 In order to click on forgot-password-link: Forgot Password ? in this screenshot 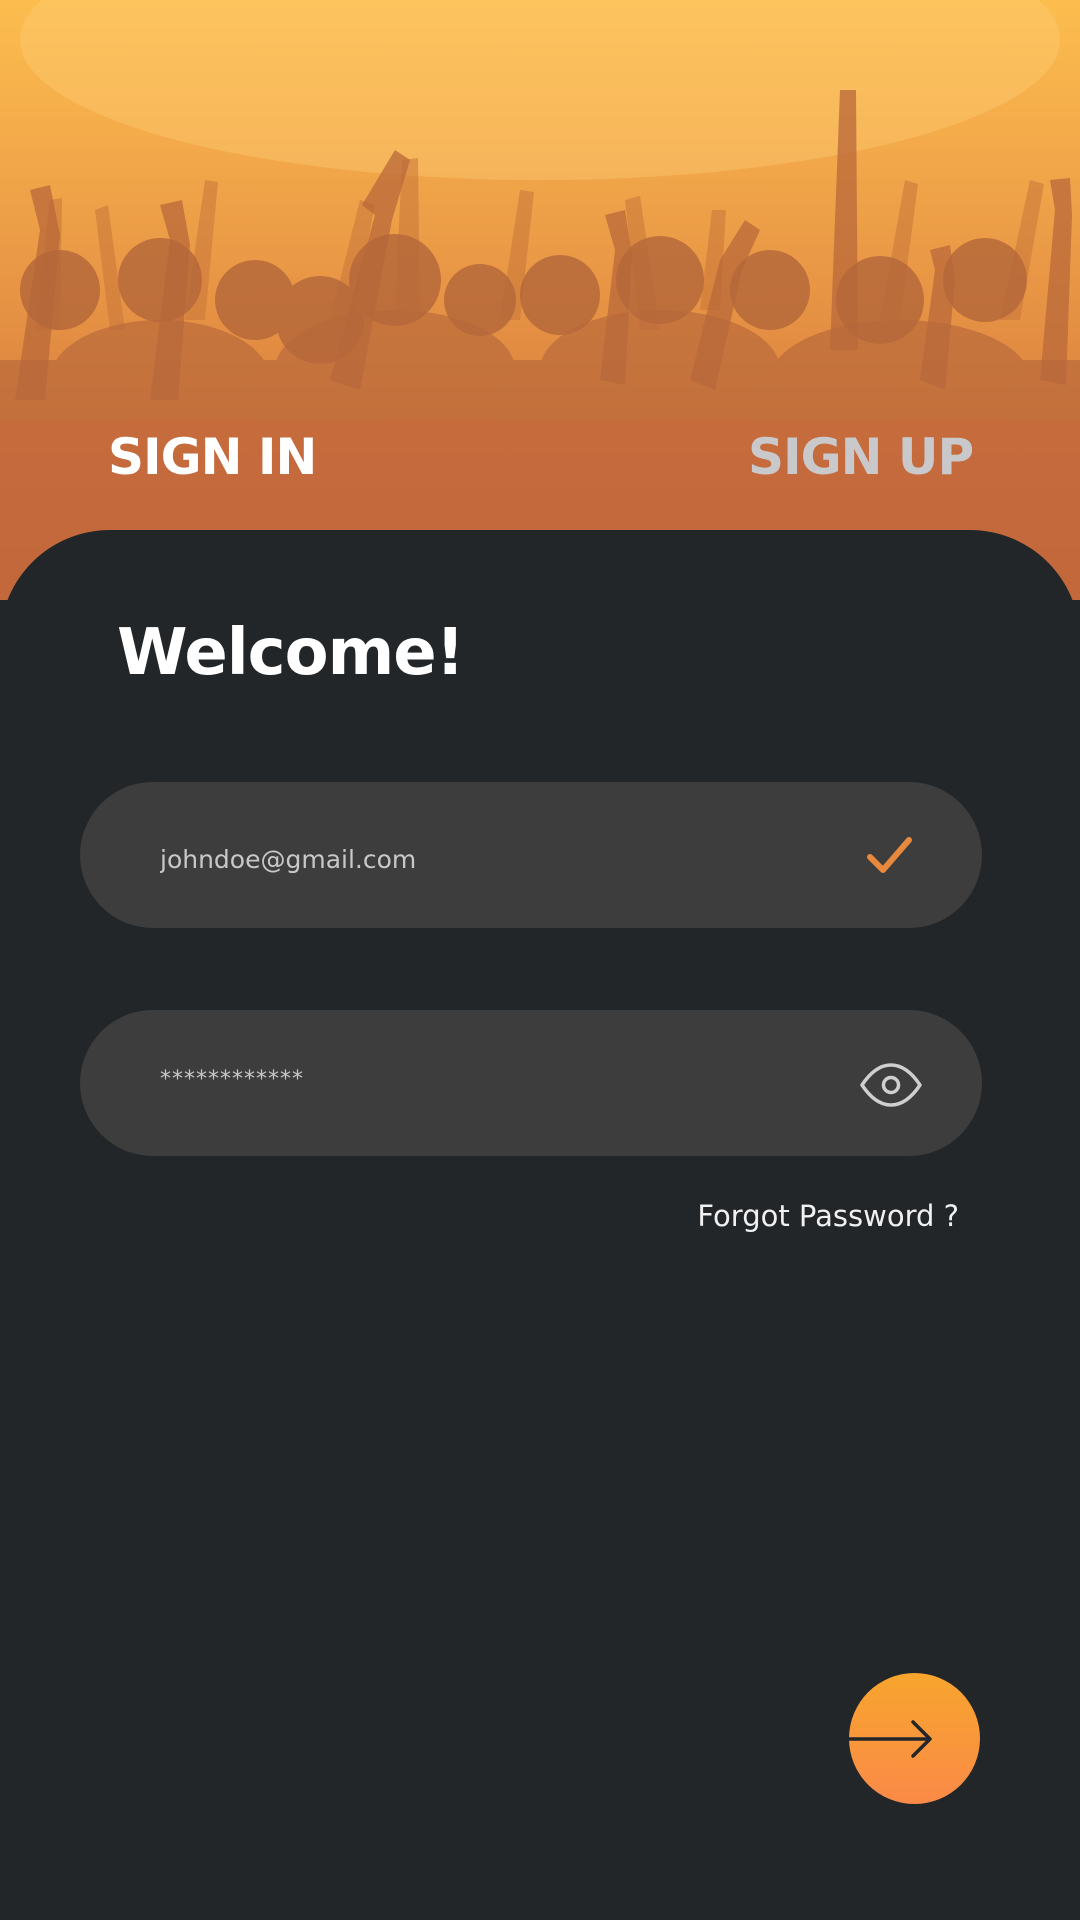, I will do `click(828, 1216)`.